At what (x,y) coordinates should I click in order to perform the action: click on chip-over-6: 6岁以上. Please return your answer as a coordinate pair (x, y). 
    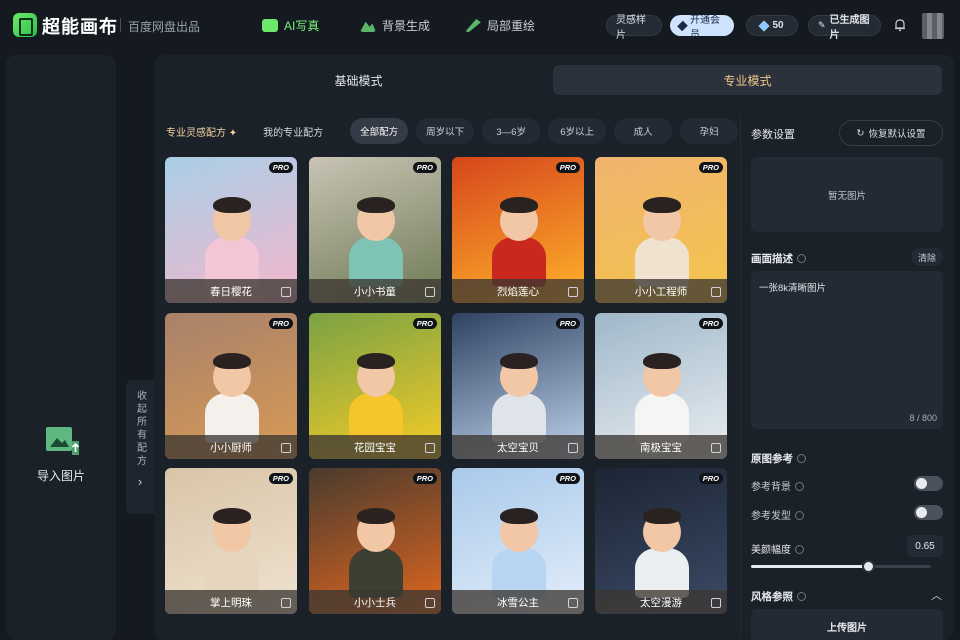
    Looking at the image, I should click on (577, 131).